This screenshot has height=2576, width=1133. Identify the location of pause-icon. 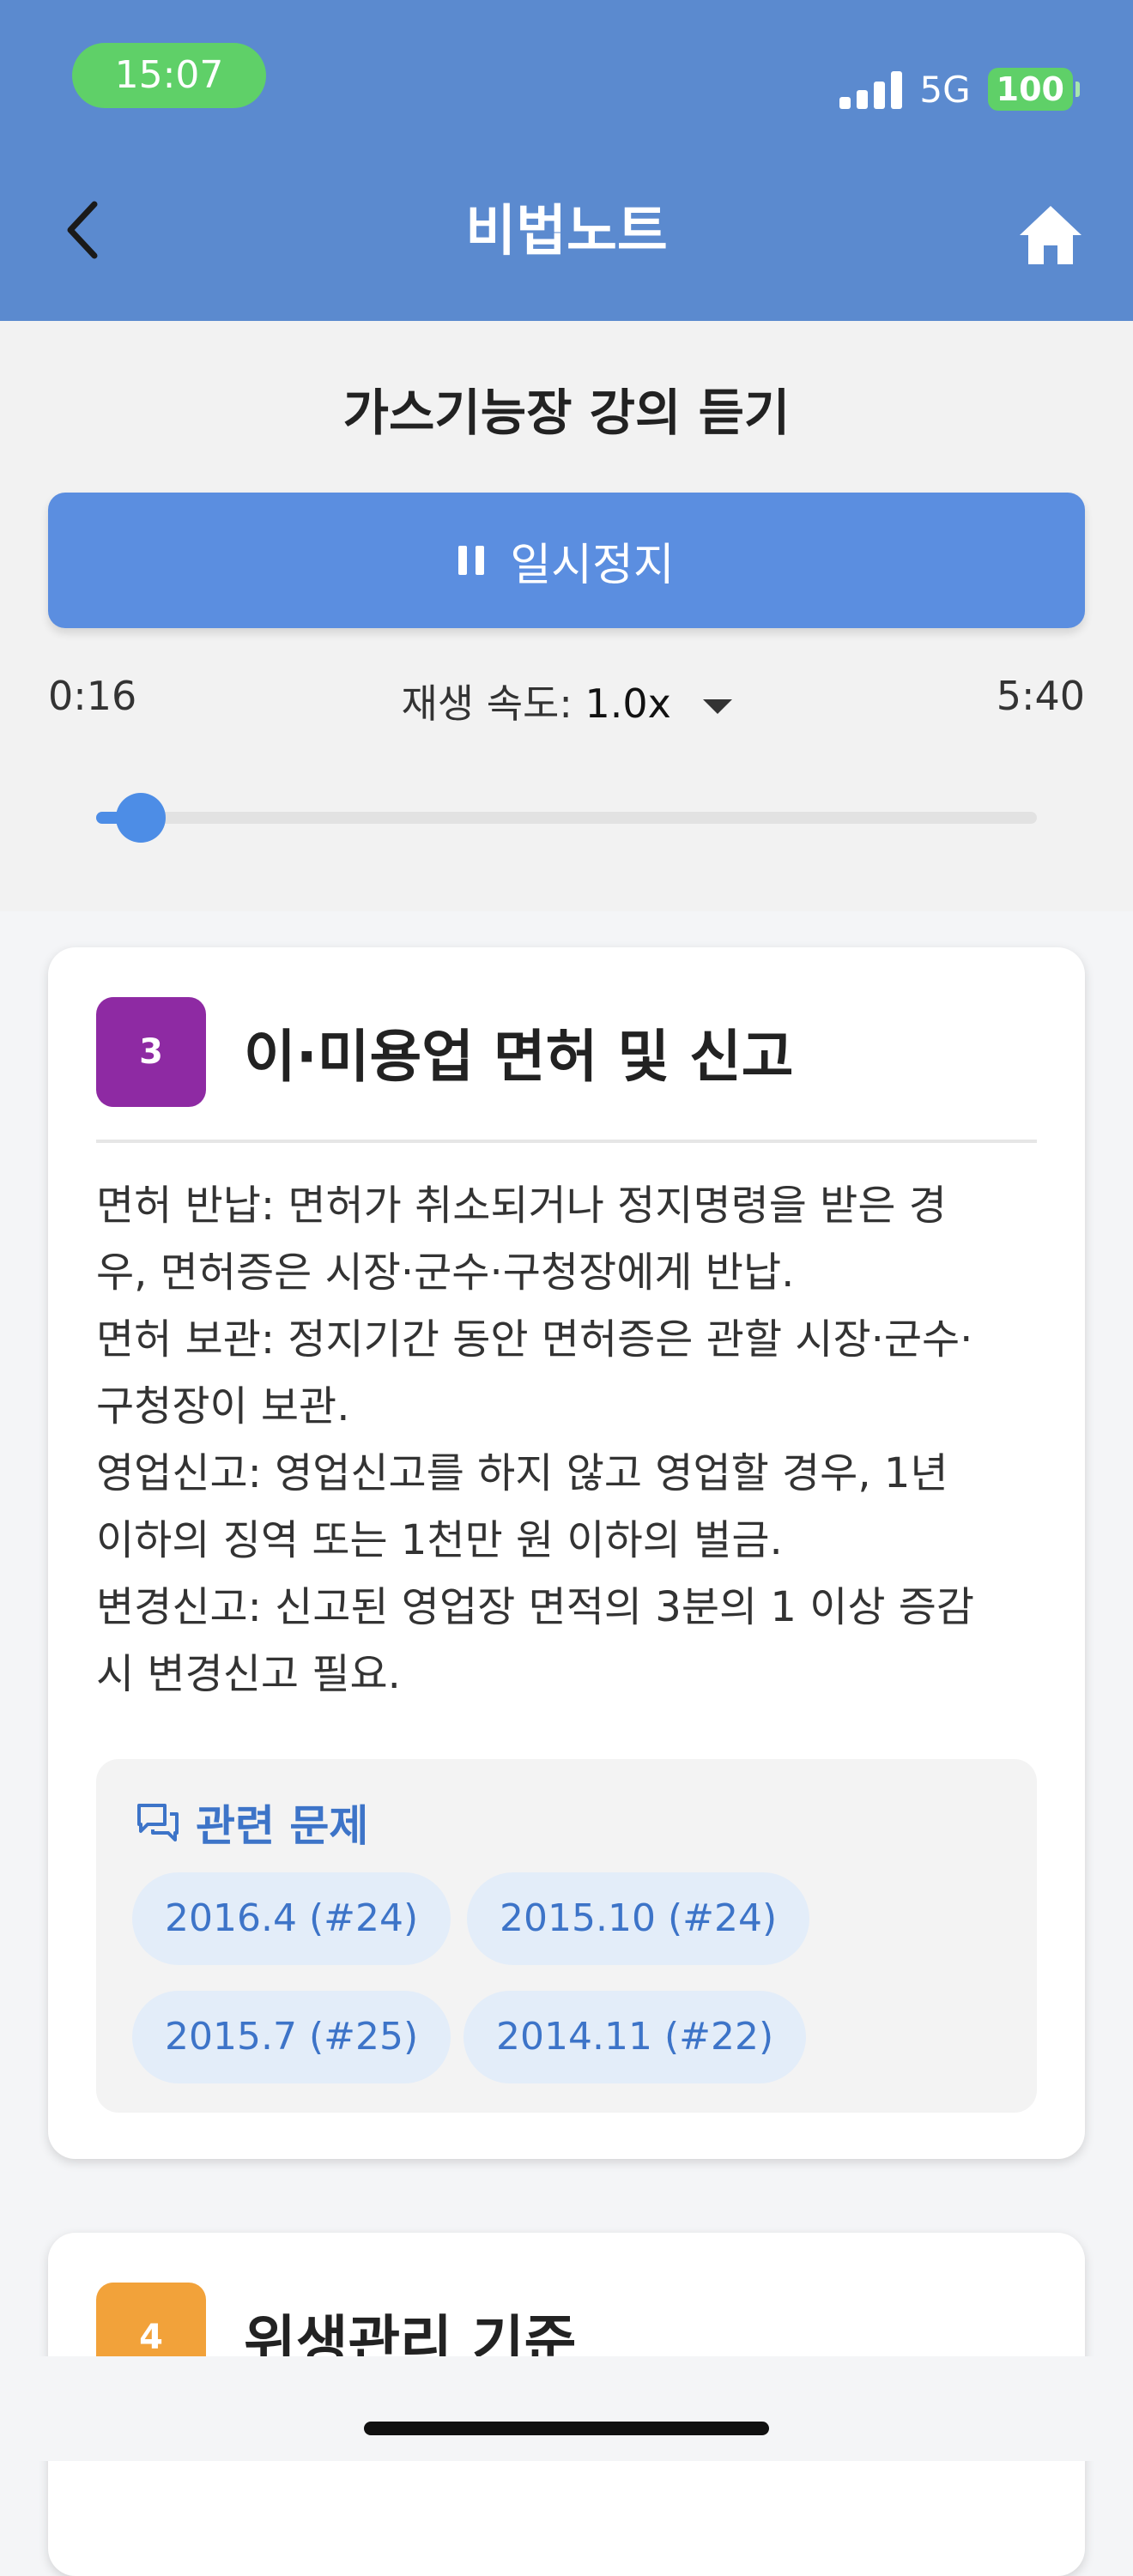
(471, 560).